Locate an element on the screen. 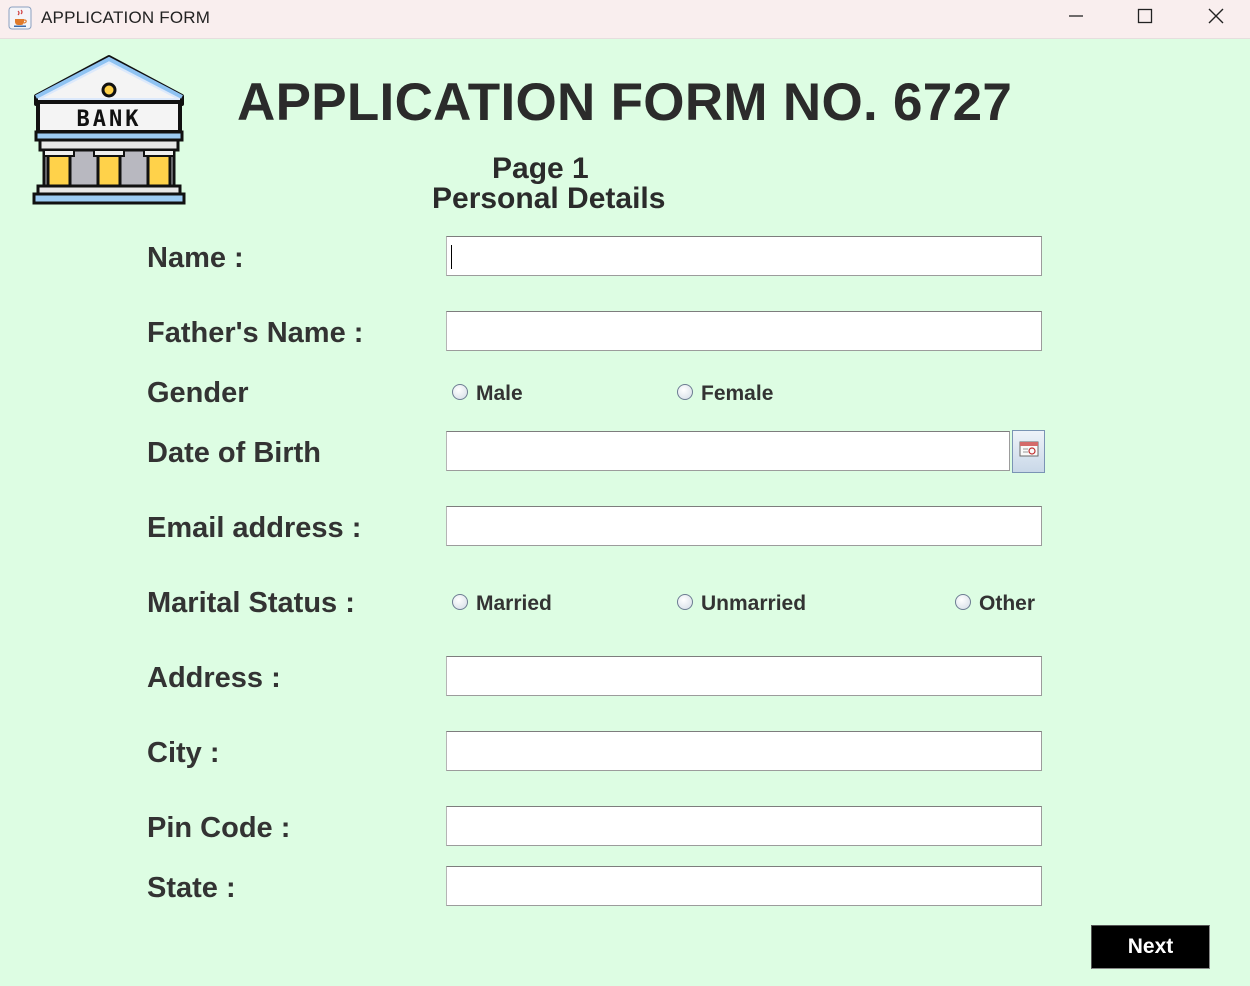 Image resolution: width=1250 pixels, height=986 pixels. window-titlebar: APPLICATION FORM is located at coordinates (625, 19).